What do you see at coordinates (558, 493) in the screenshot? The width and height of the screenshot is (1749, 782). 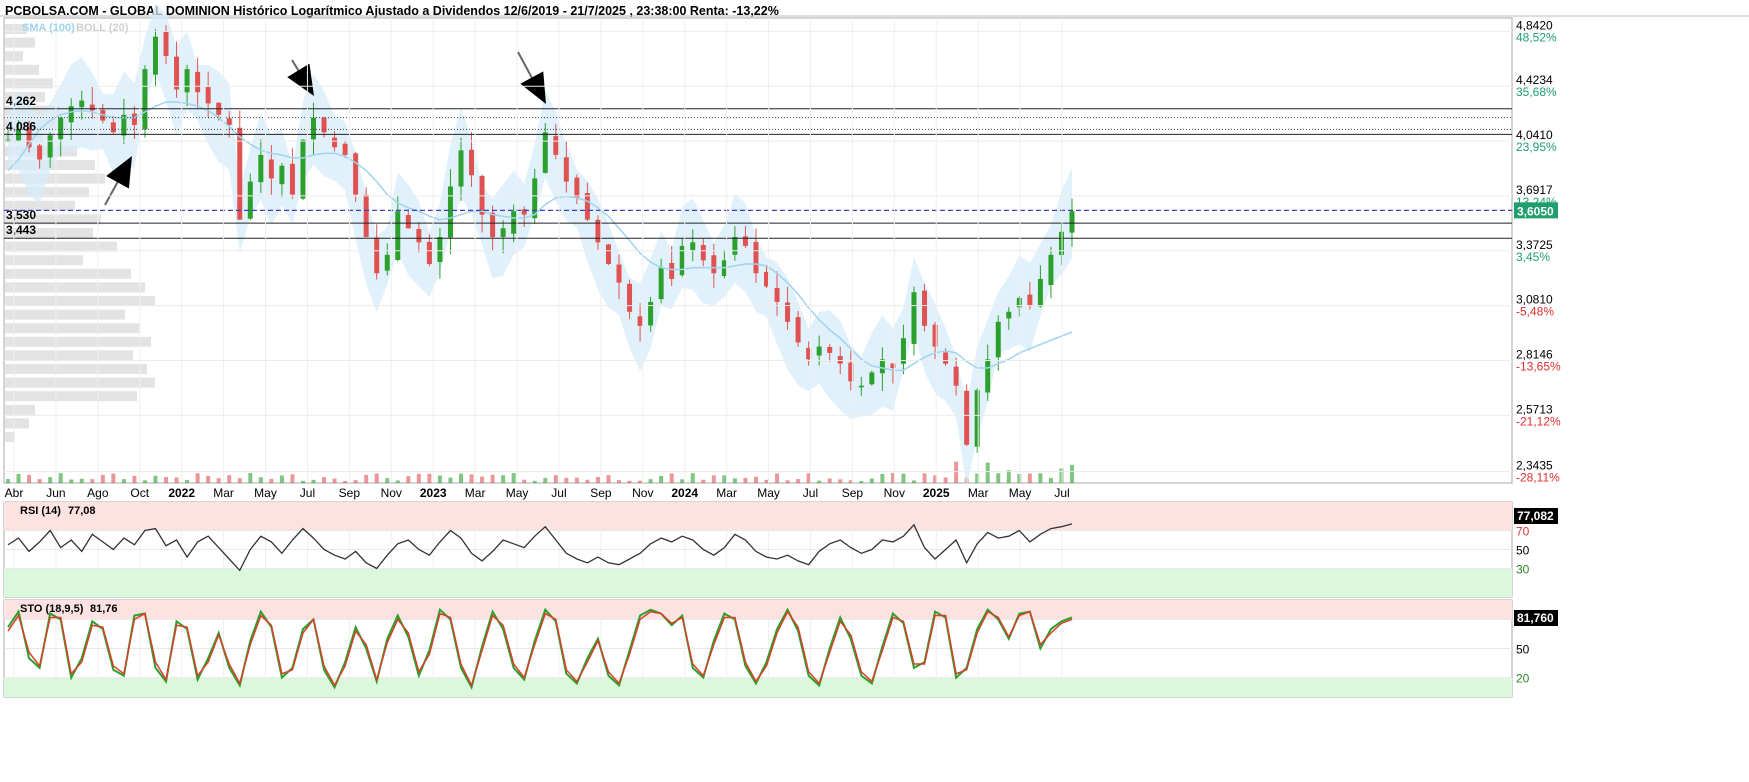 I see `x-tick-label: Jul` at bounding box center [558, 493].